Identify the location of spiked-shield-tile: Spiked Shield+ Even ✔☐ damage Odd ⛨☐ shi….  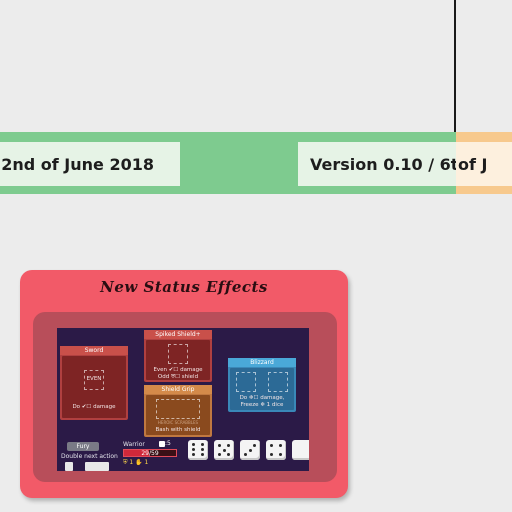
(178, 356).